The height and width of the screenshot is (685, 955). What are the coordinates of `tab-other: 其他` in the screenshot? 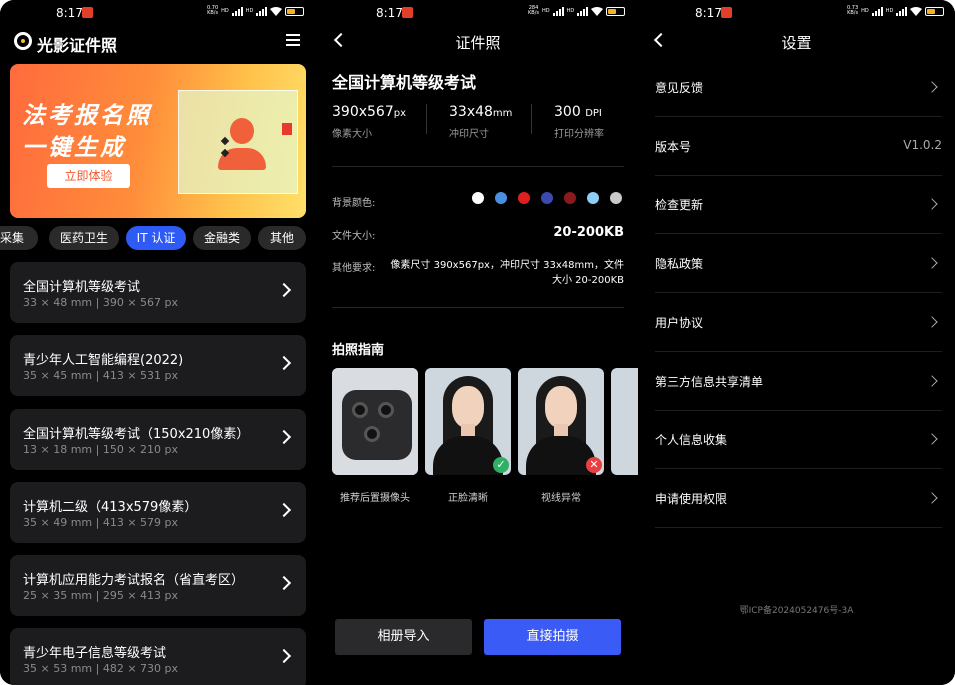 It's located at (282, 238).